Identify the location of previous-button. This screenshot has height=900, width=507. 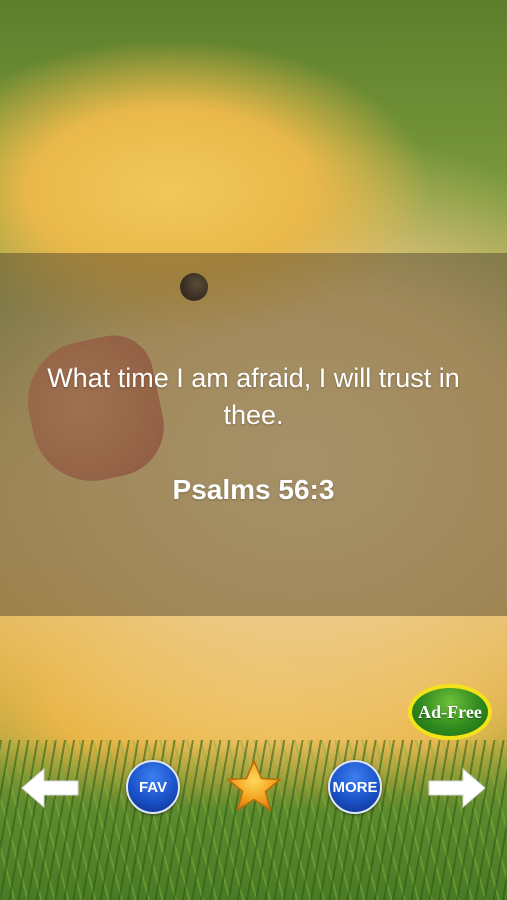
(51, 788).